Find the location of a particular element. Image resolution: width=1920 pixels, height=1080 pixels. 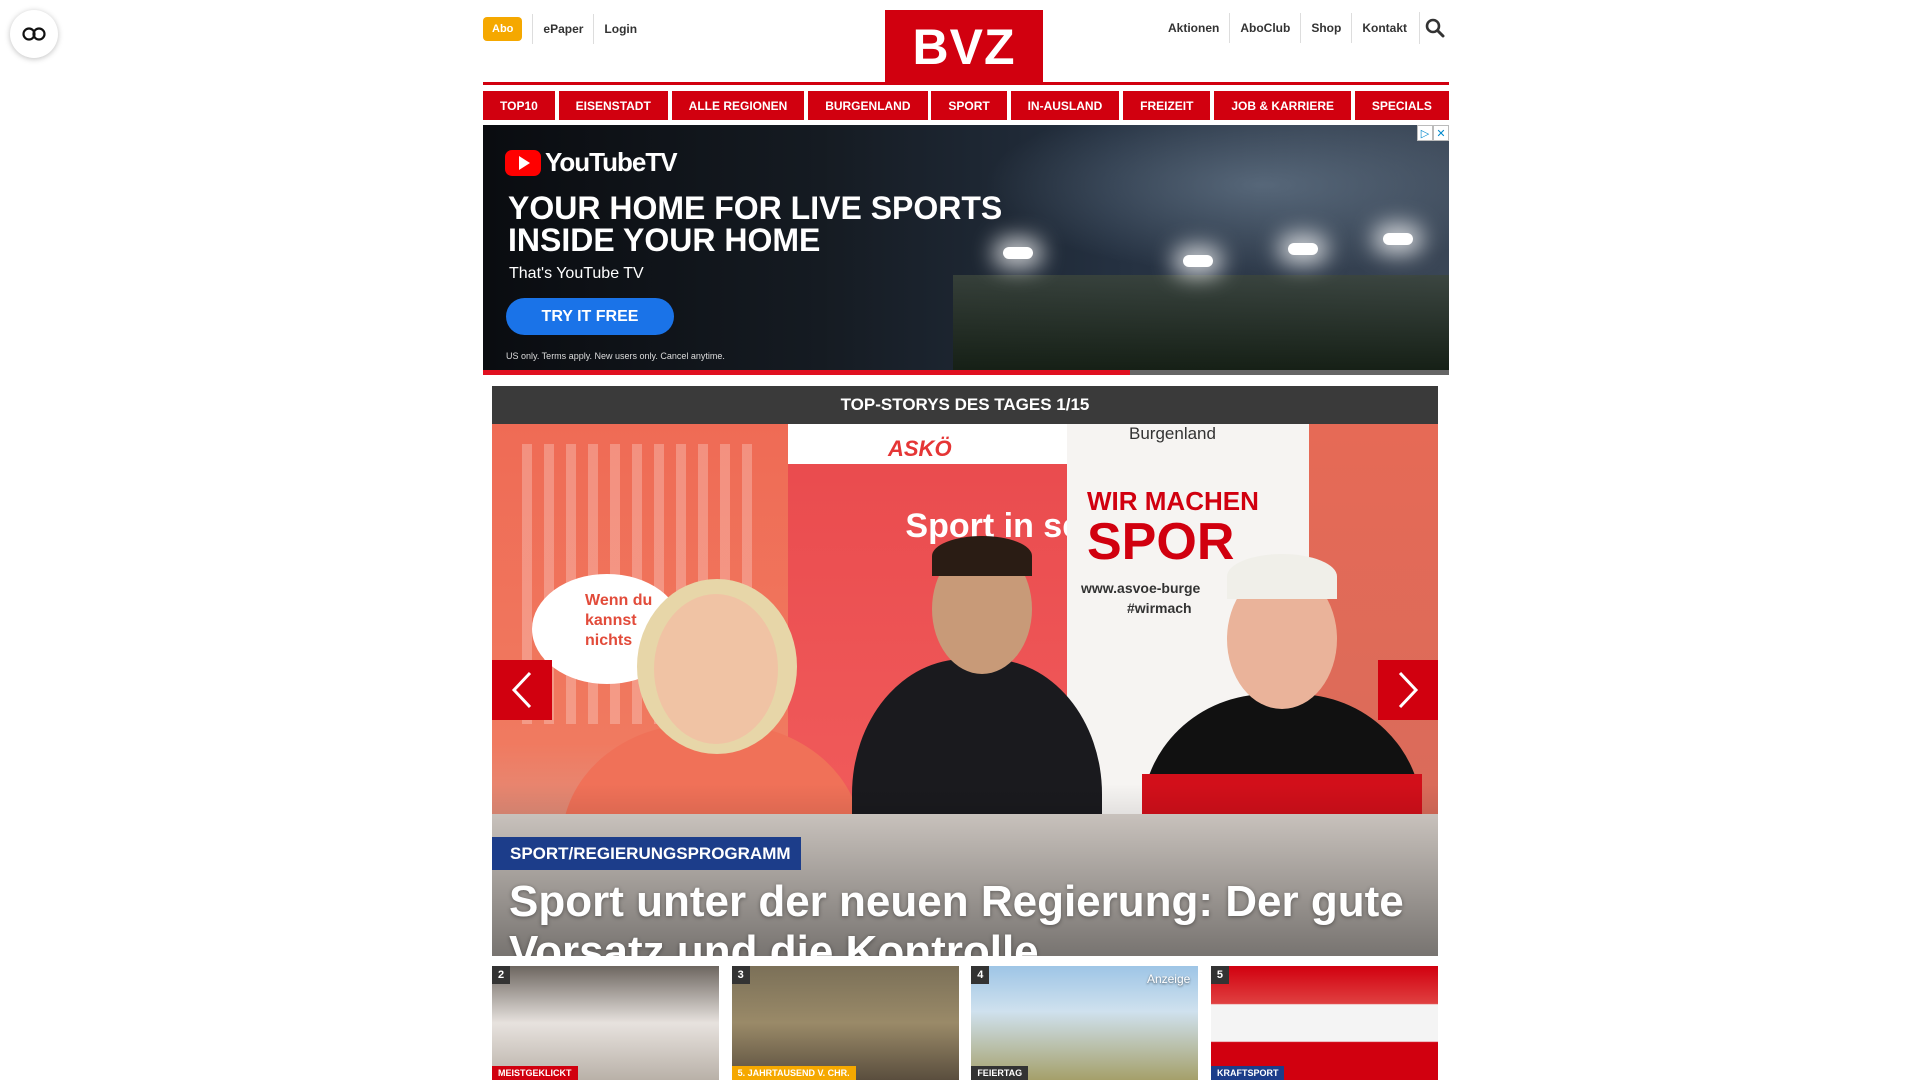

story-category-badge: SPORT/REGIERUNGSPROGRAMM is located at coordinates (646, 853).